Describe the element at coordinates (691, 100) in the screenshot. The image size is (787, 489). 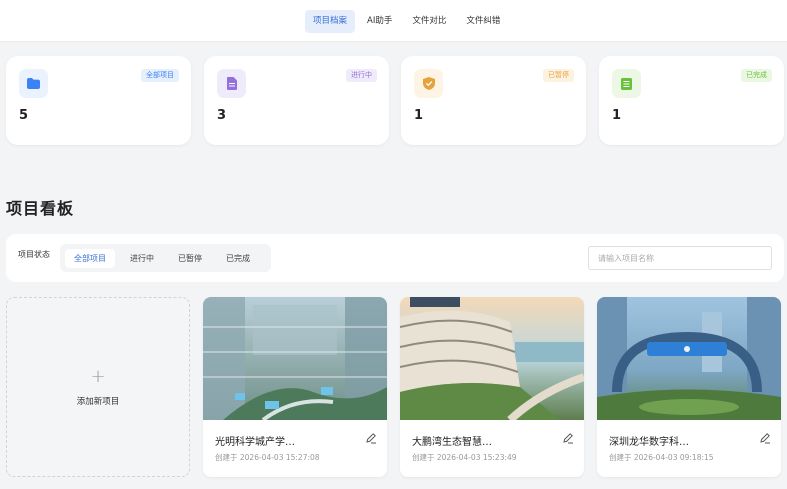
I see `stat-card-completed: 已完成 1` at that location.